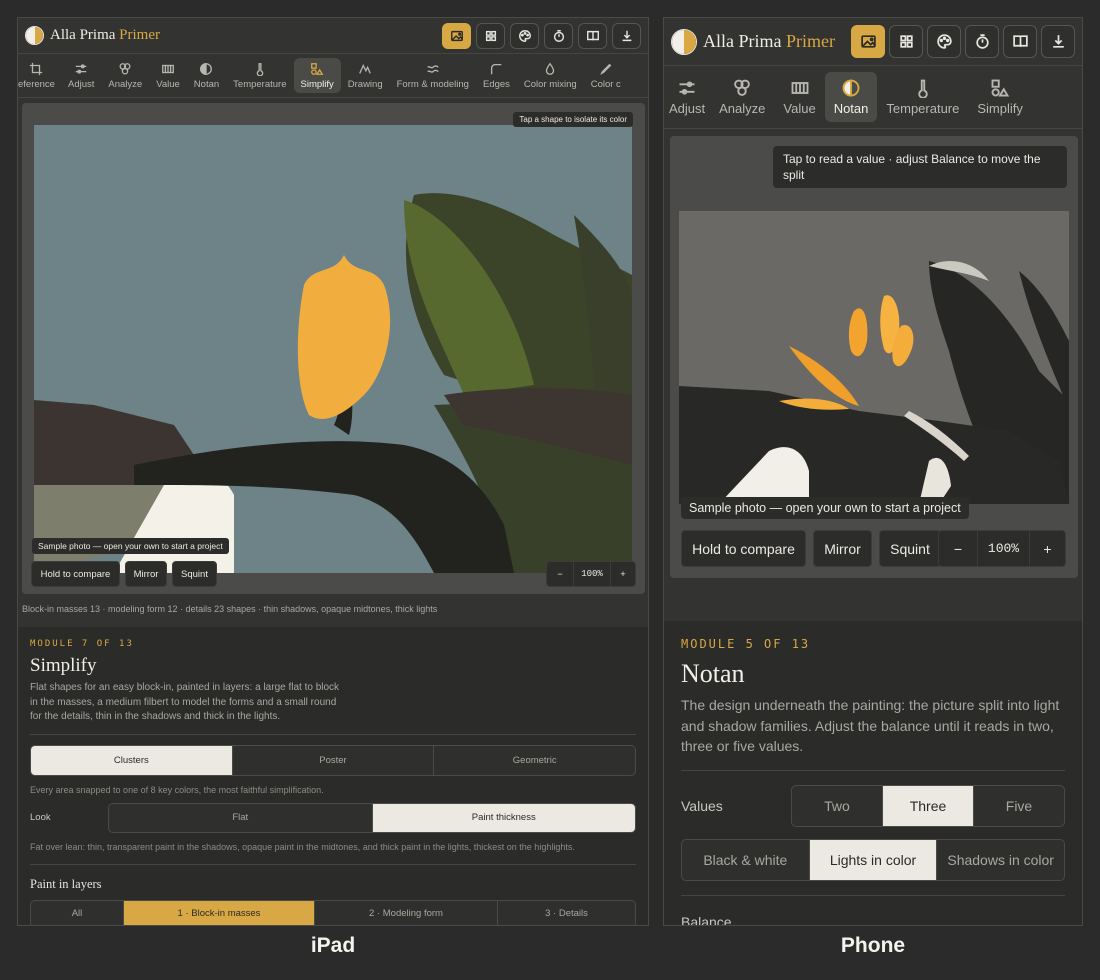  What do you see at coordinates (927, 805) in the screenshot?
I see `values-three: Three` at bounding box center [927, 805].